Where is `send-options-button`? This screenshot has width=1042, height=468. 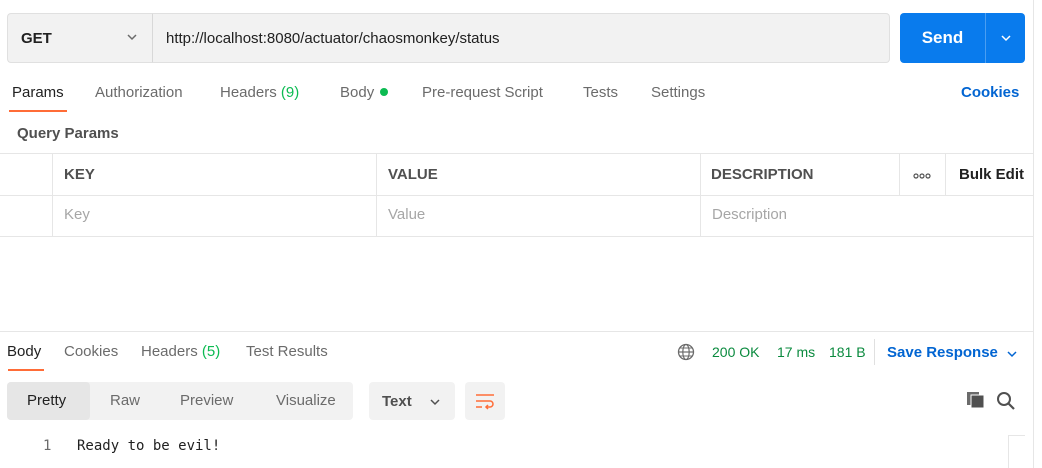
send-options-button is located at coordinates (1005, 38).